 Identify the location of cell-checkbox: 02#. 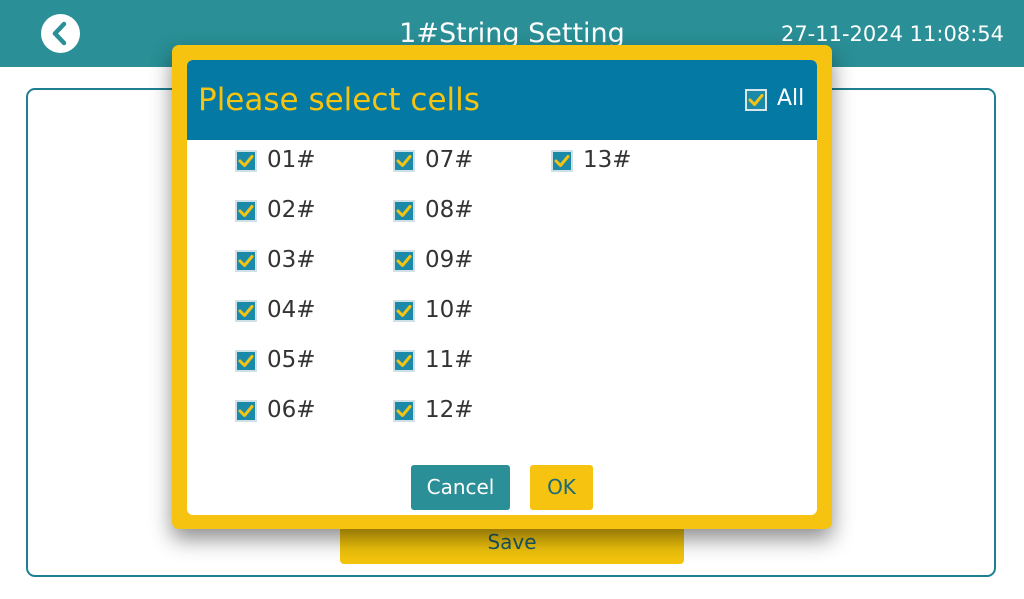
(295, 210).